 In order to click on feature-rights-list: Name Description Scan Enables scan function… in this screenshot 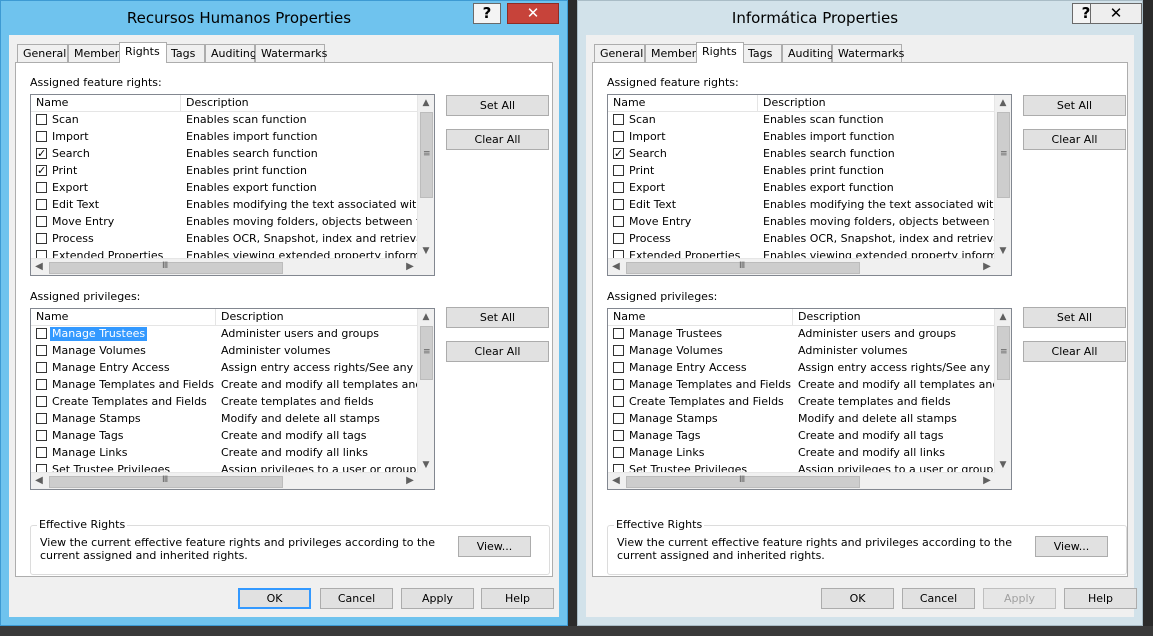, I will do `click(232, 185)`.